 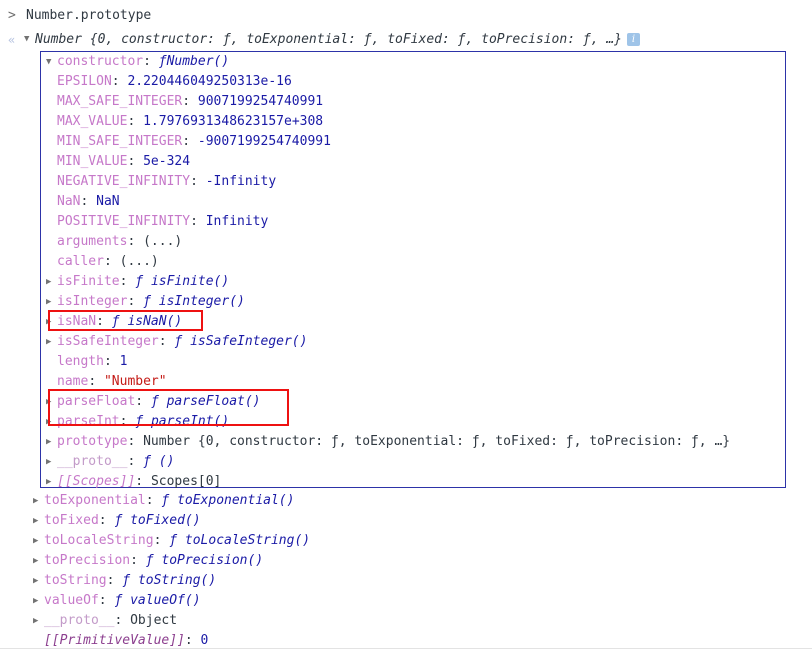 I want to click on property-row: ▶ parseInt: ƒ parseInt(), so click(x=413, y=422).